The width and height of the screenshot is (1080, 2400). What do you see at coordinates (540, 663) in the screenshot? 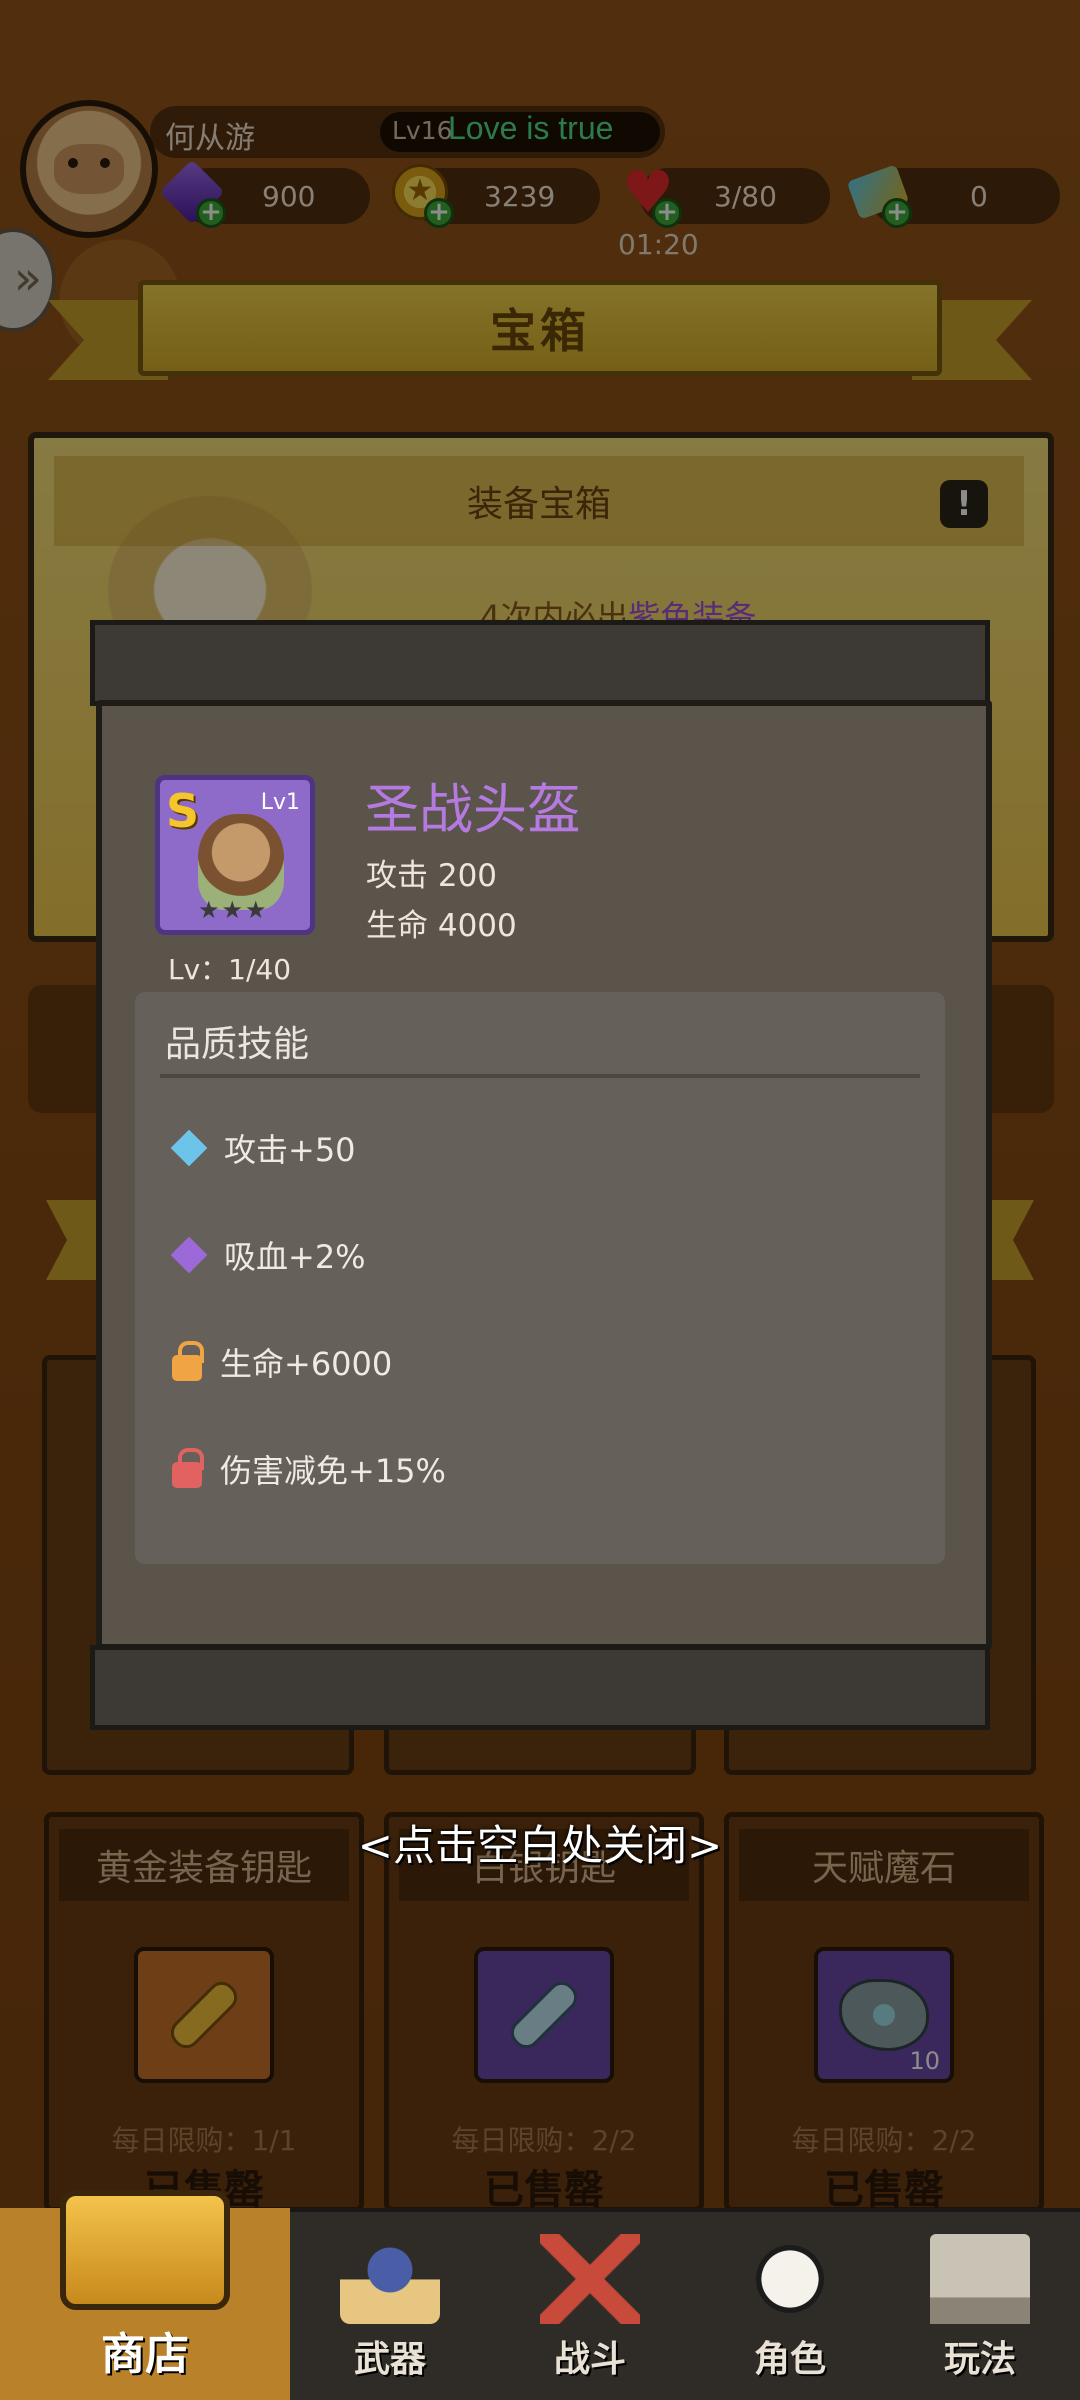
I see `modal-top-frame` at bounding box center [540, 663].